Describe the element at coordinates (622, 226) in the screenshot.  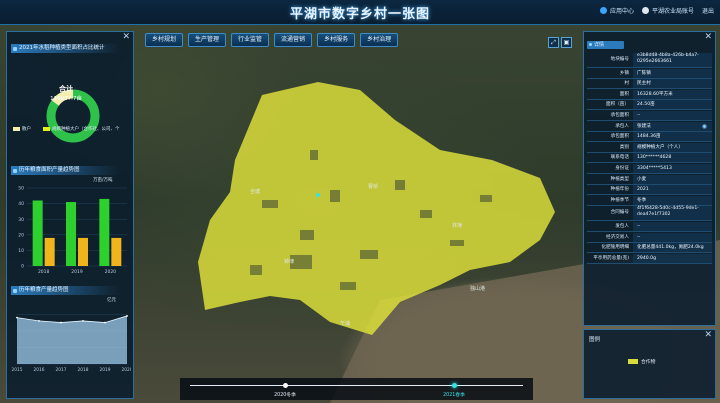
I see `detail-key: 发包人` at that location.